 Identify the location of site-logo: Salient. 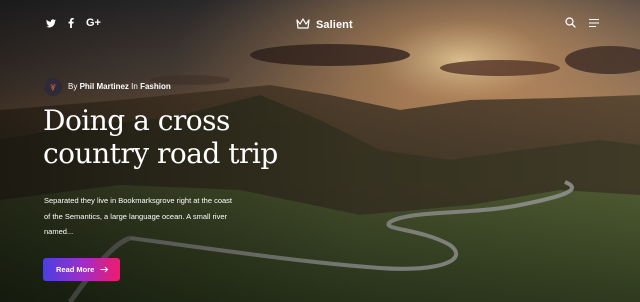
(324, 25).